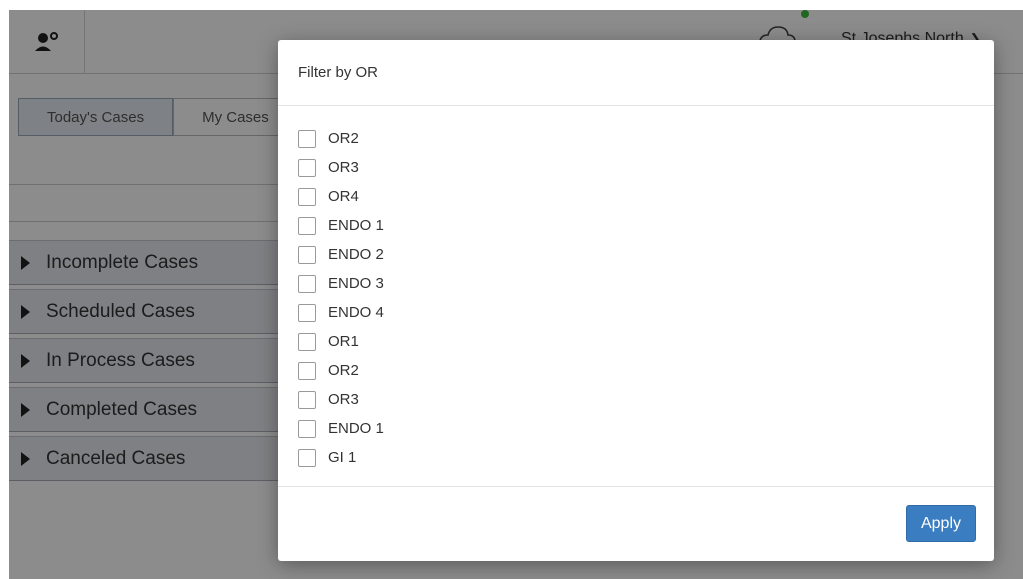  What do you see at coordinates (343, 341) in the screenshot?
I see `option-label: OR1` at bounding box center [343, 341].